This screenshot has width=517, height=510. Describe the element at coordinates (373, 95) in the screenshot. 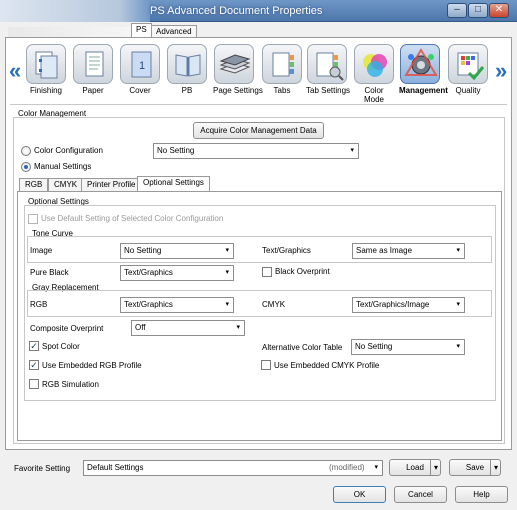

I see `ribbon-label: Color Mode` at that location.